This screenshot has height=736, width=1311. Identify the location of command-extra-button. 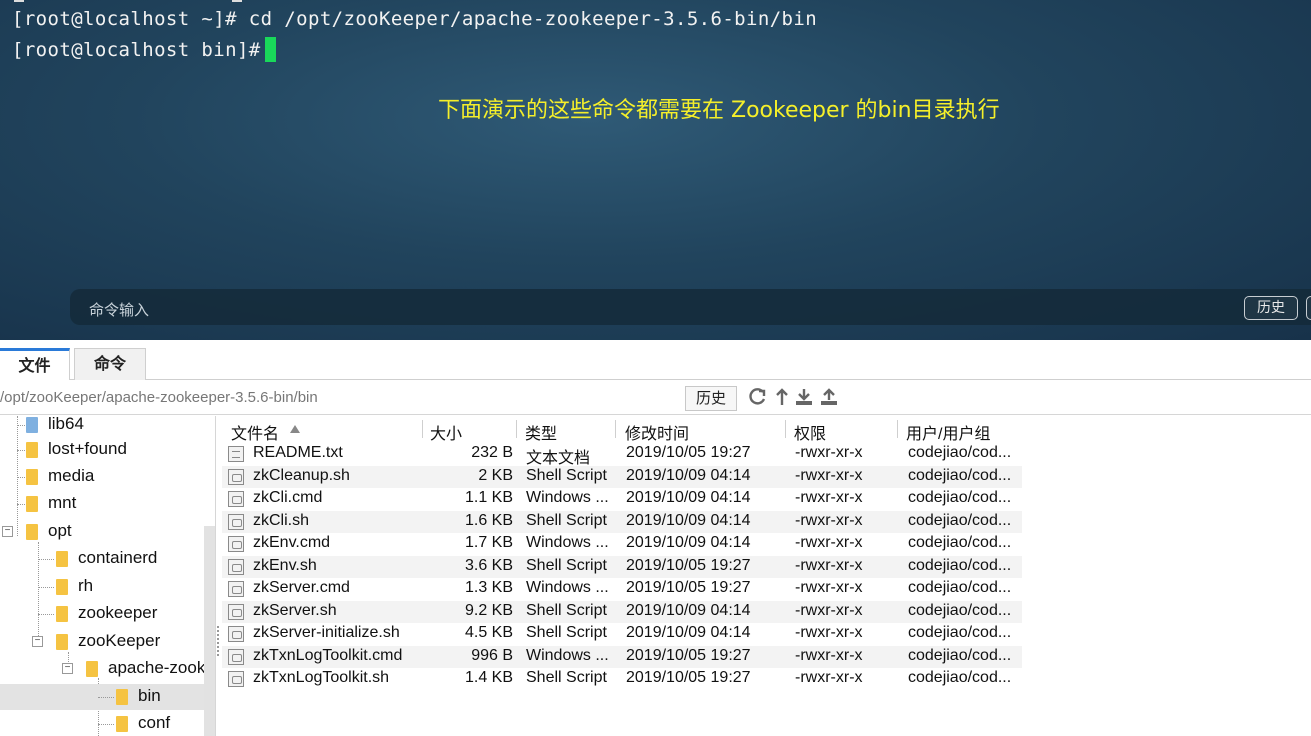
(1308, 308).